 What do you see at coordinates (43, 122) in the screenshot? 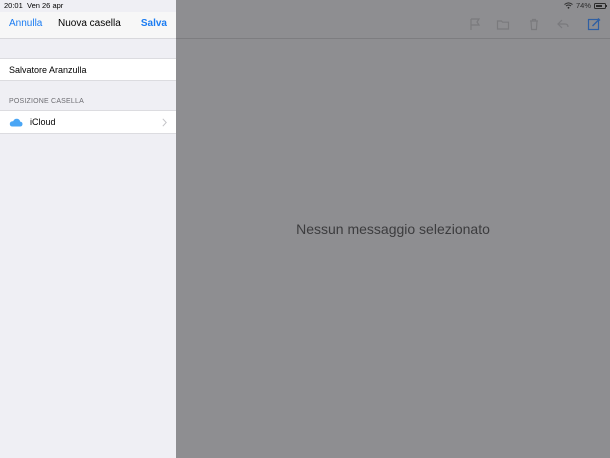
I see `mailbox-location-label: iCloud` at bounding box center [43, 122].